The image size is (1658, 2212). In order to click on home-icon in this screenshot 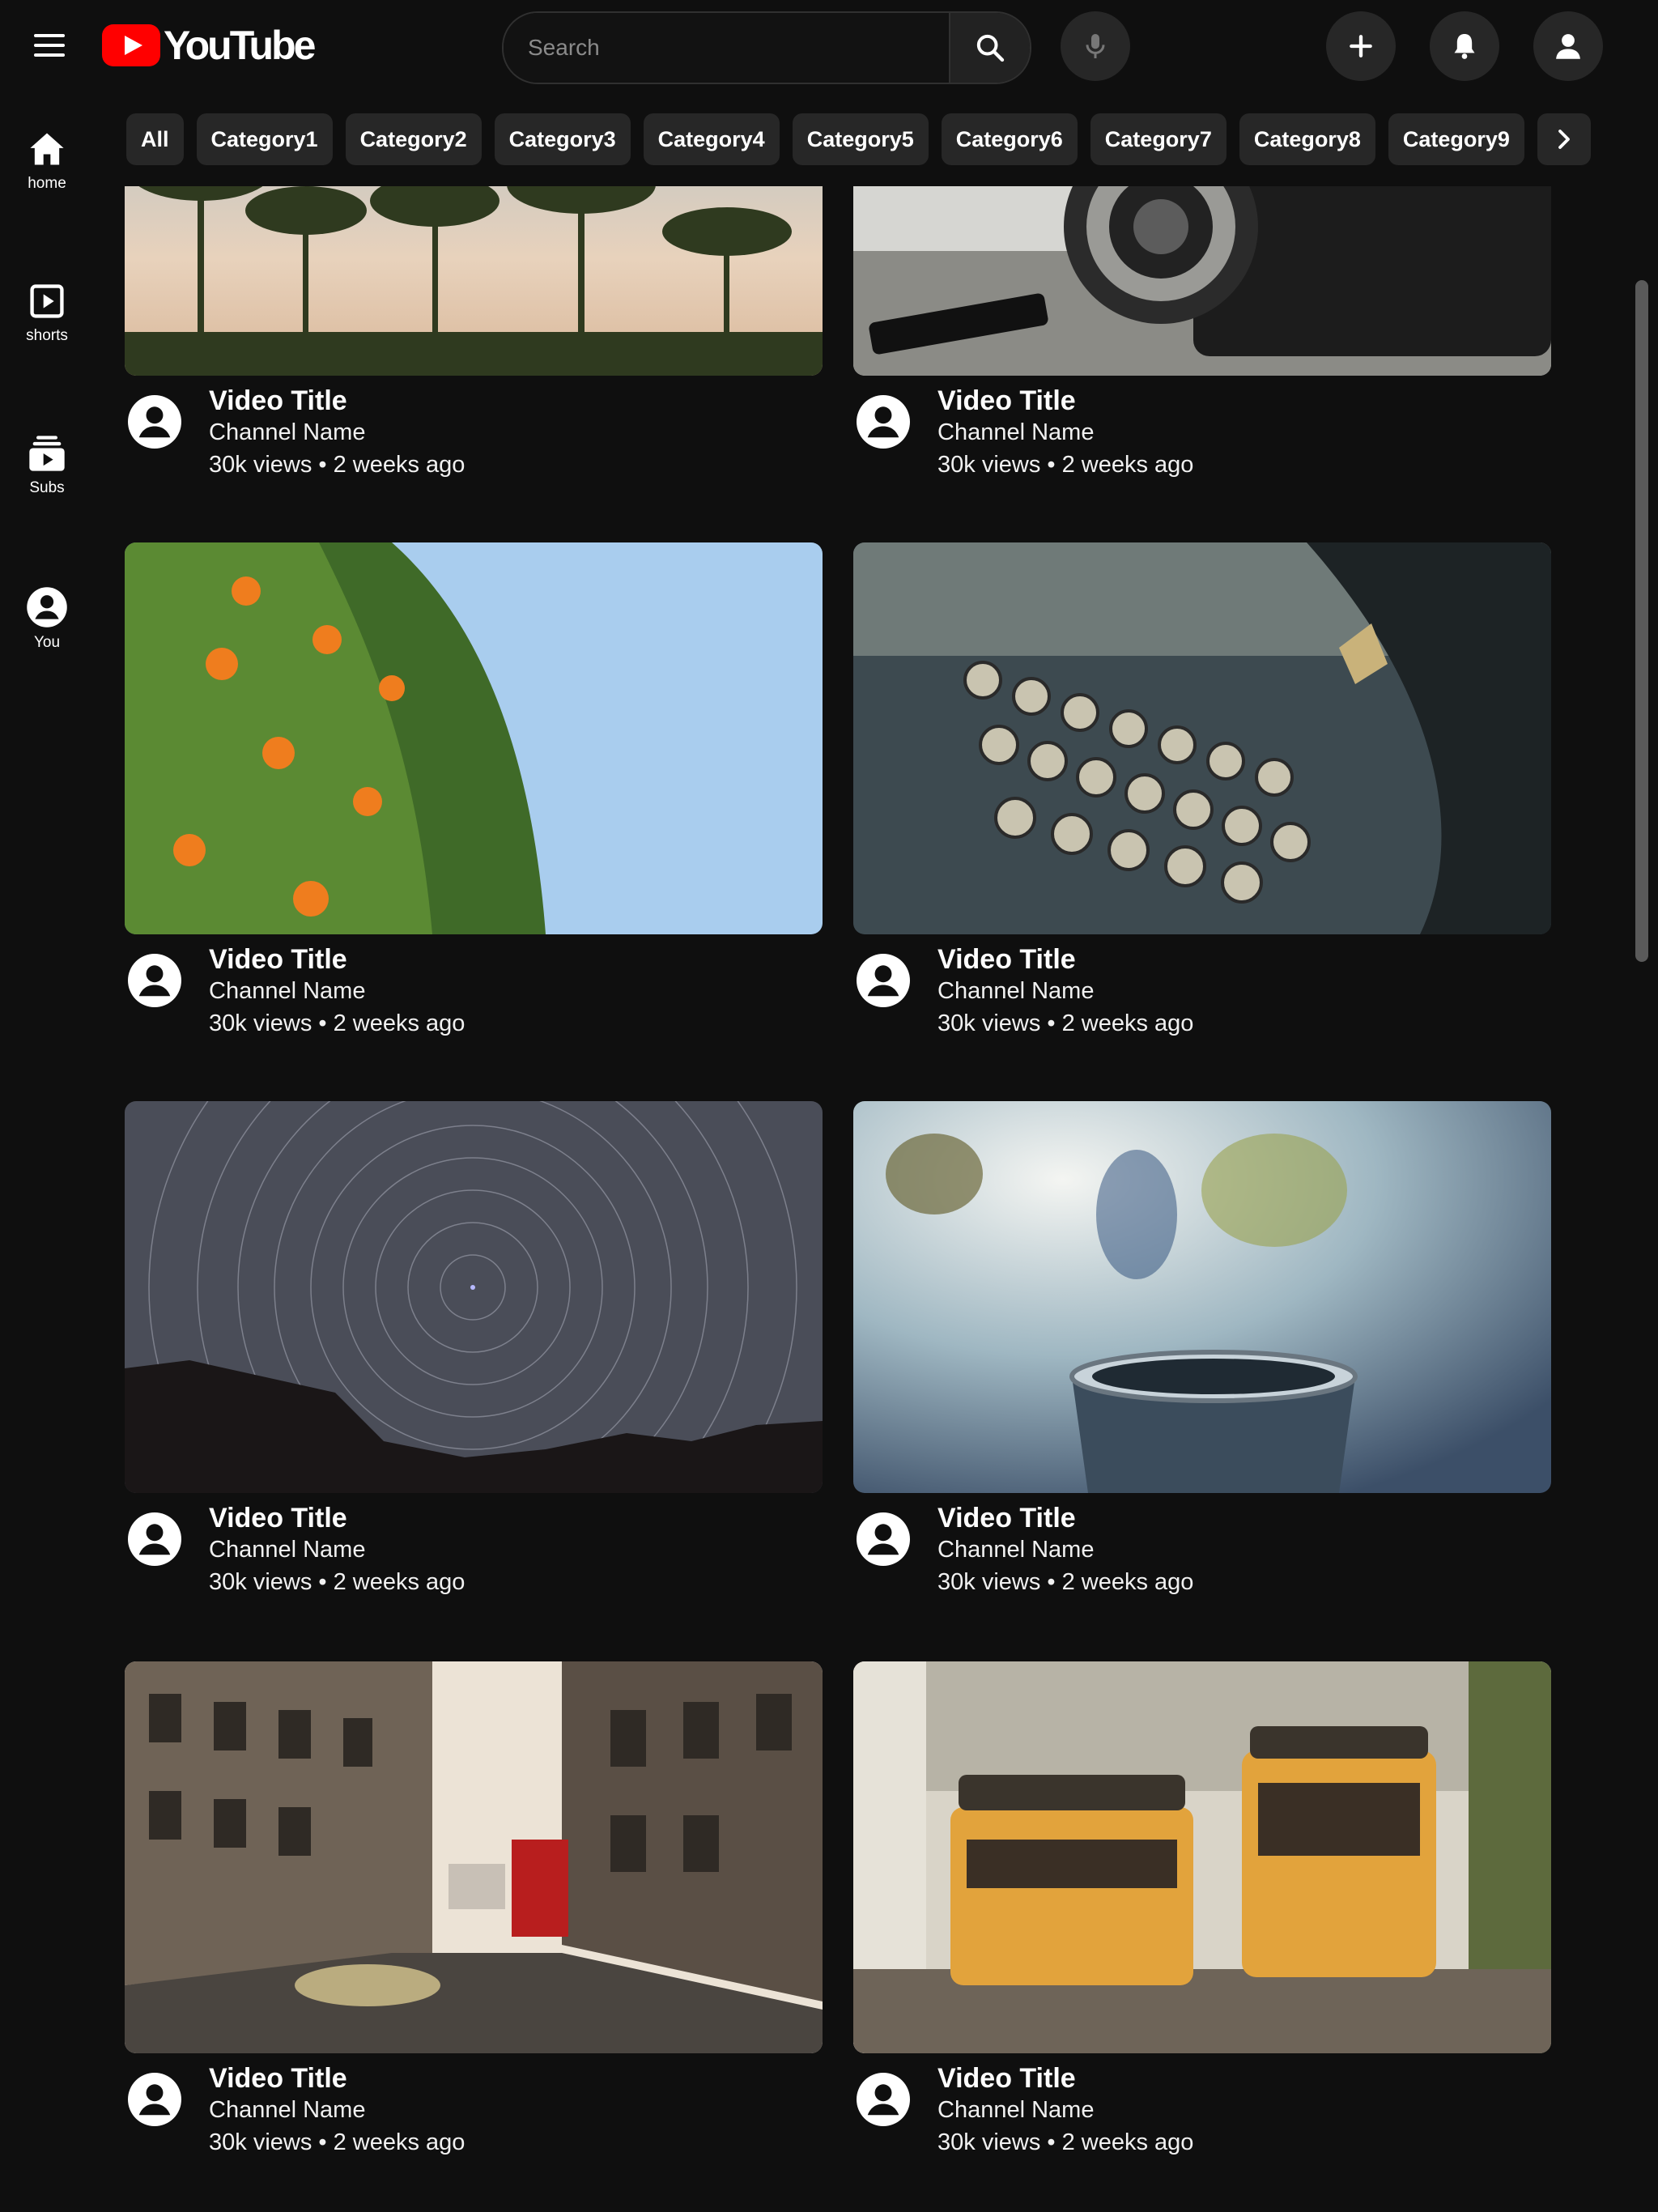, I will do `click(47, 149)`.